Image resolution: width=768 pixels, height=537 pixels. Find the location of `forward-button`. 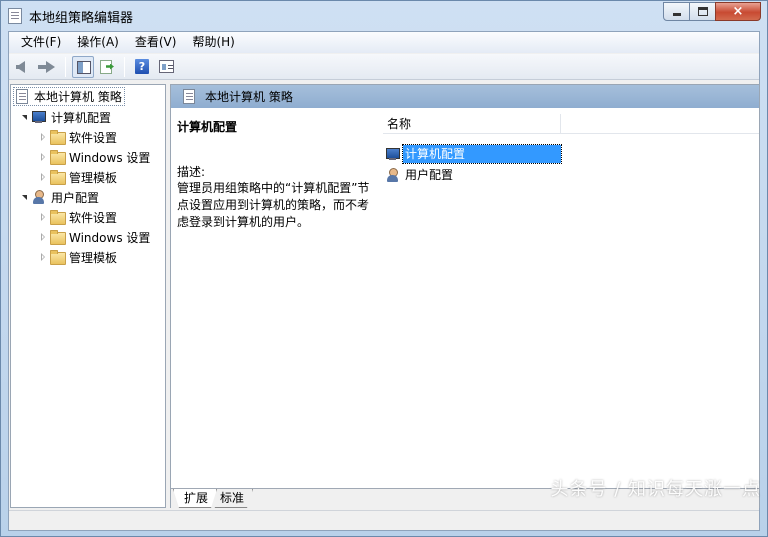

forward-button is located at coordinates (48, 67).